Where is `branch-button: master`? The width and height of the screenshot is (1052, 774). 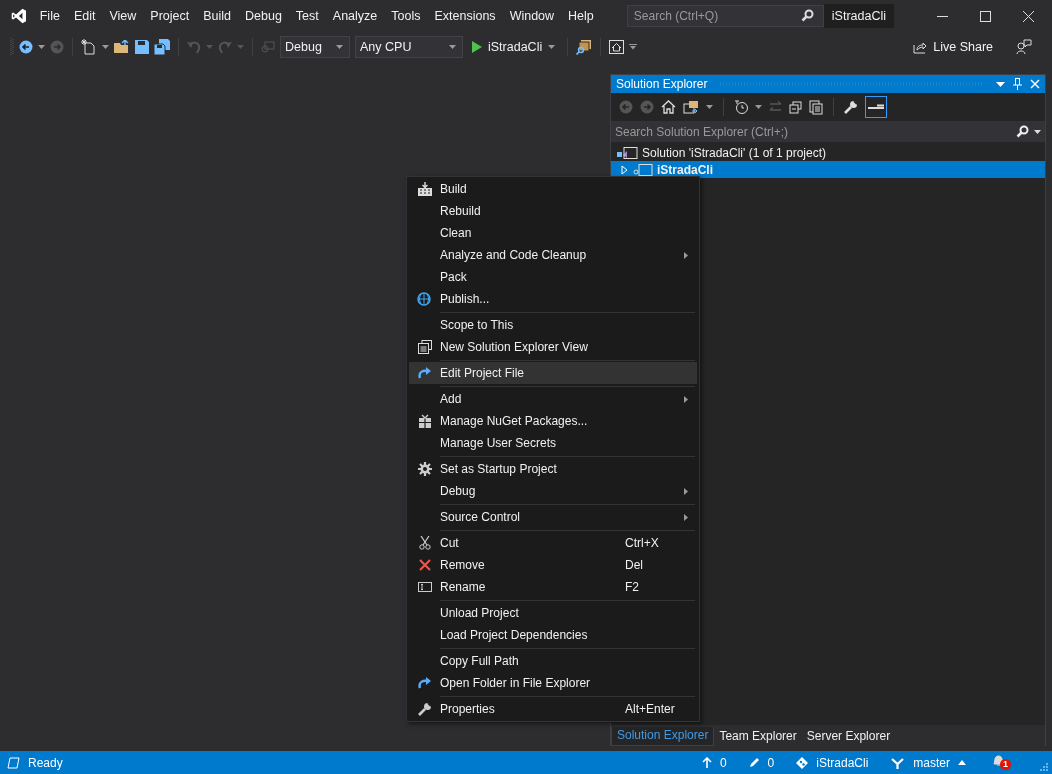
branch-button: master is located at coordinates (928, 762).